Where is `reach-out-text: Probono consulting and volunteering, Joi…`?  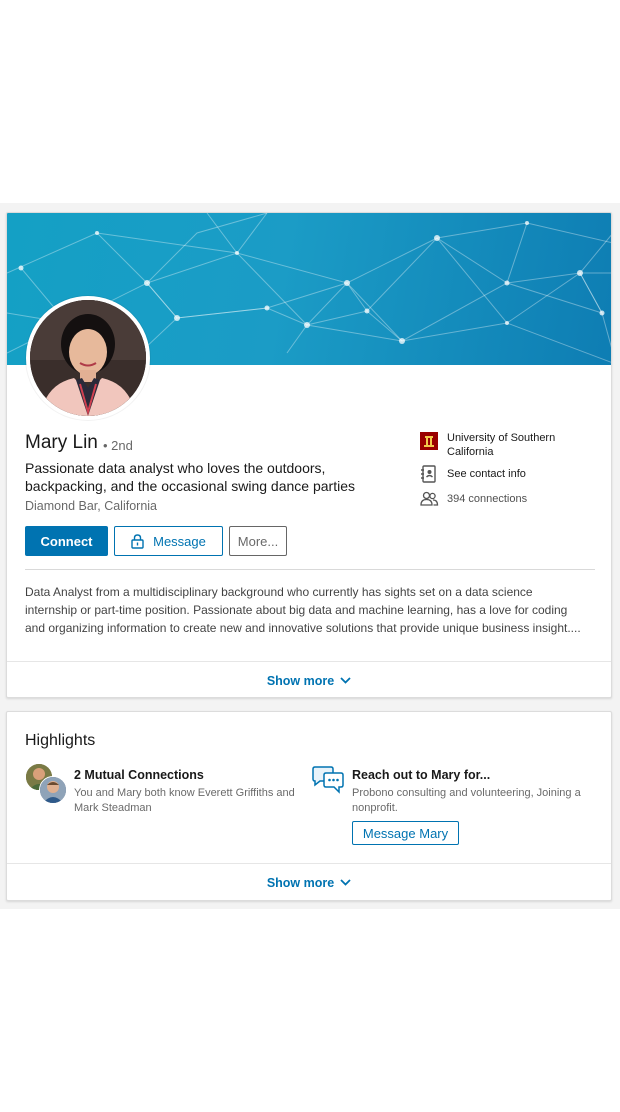
reach-out-text: Probono consulting and volunteering, Joi… is located at coordinates (466, 800).